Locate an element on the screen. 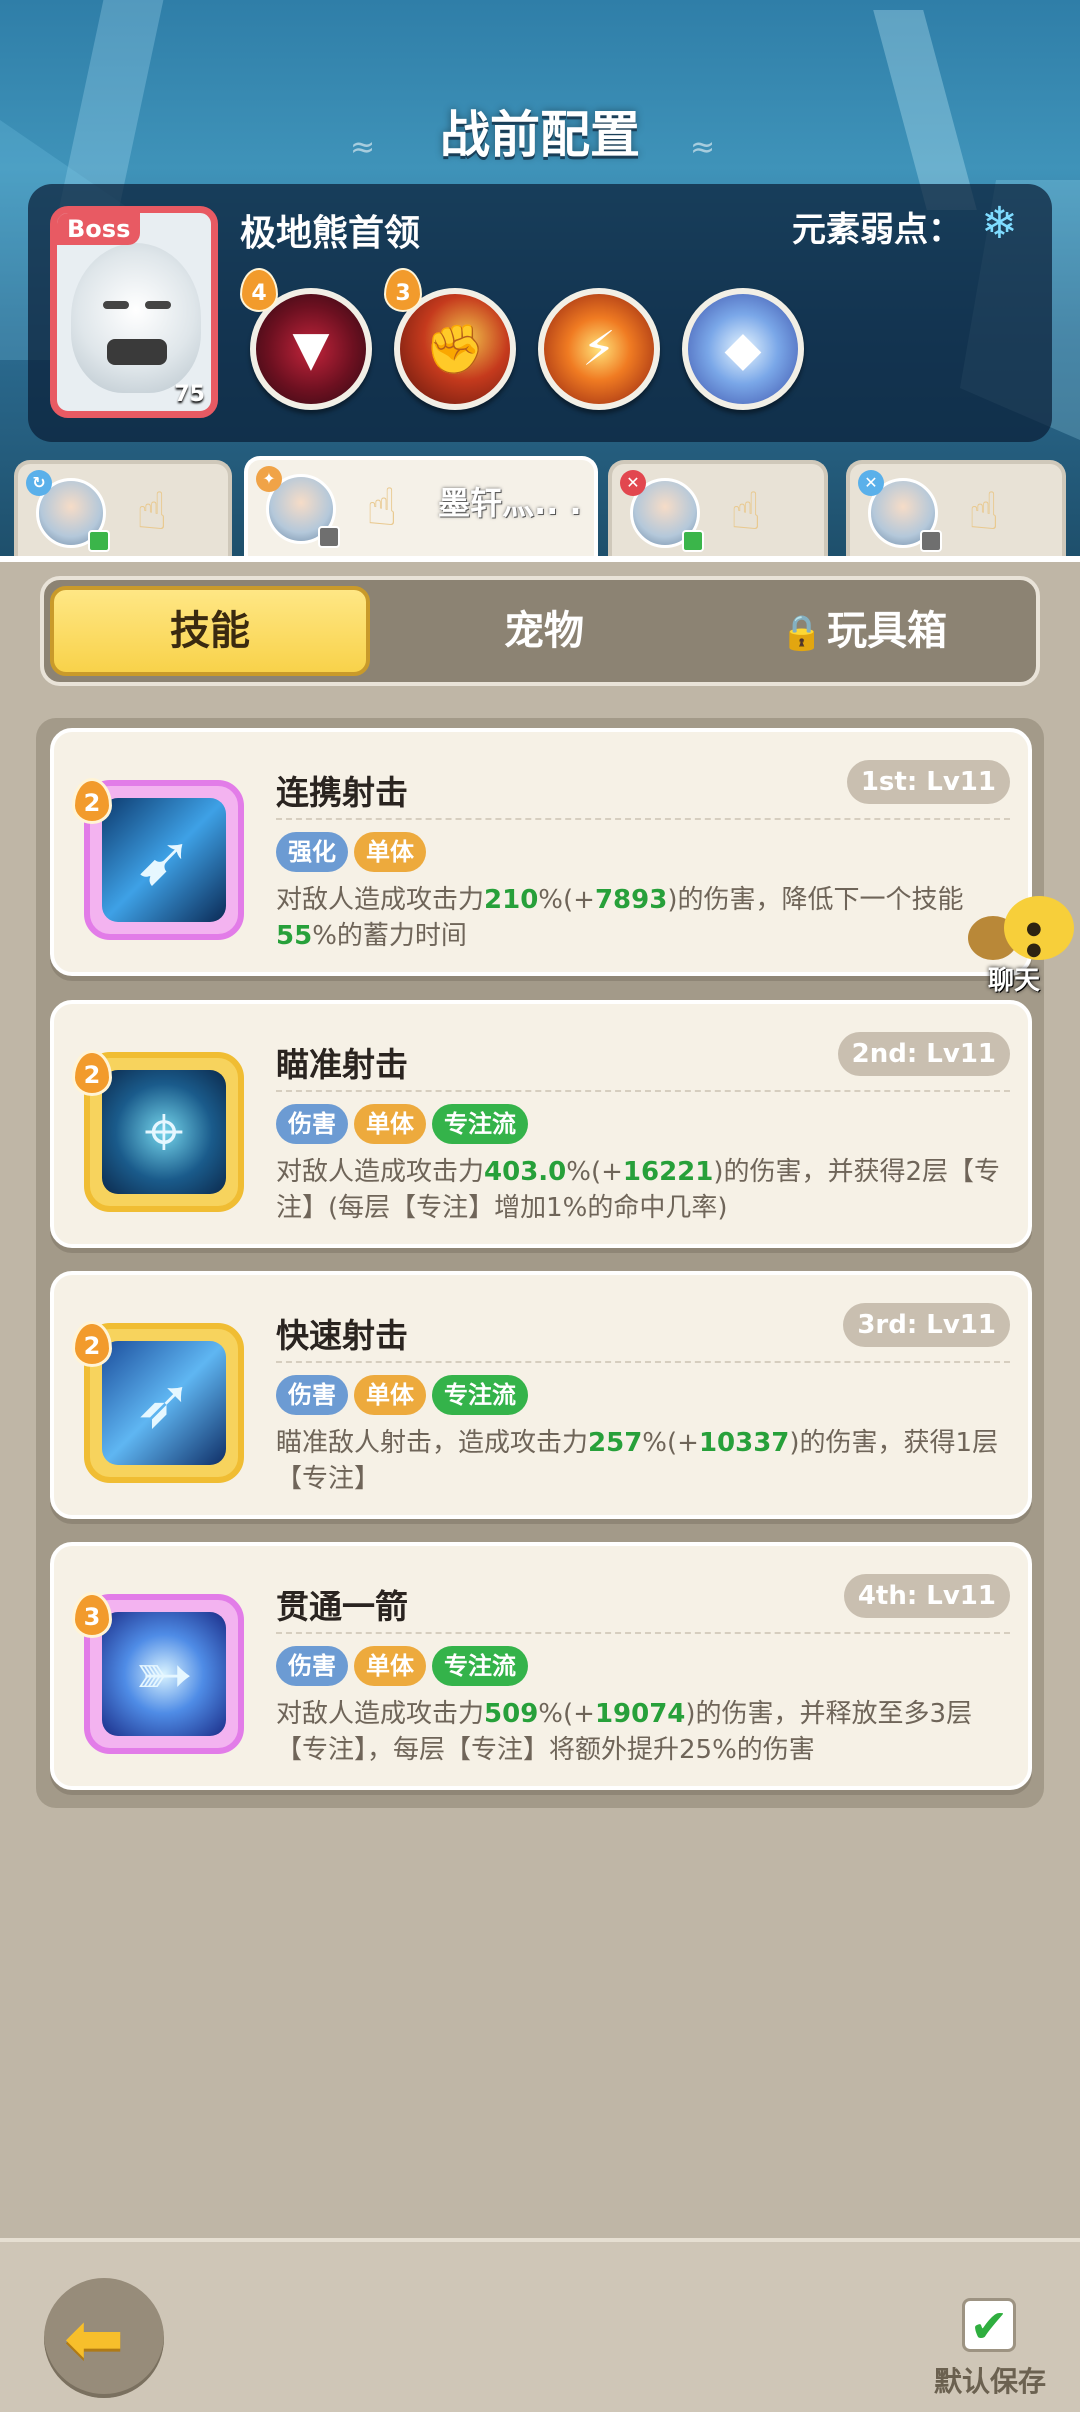  snowflake-icon: ❄ is located at coordinates (999, 223).